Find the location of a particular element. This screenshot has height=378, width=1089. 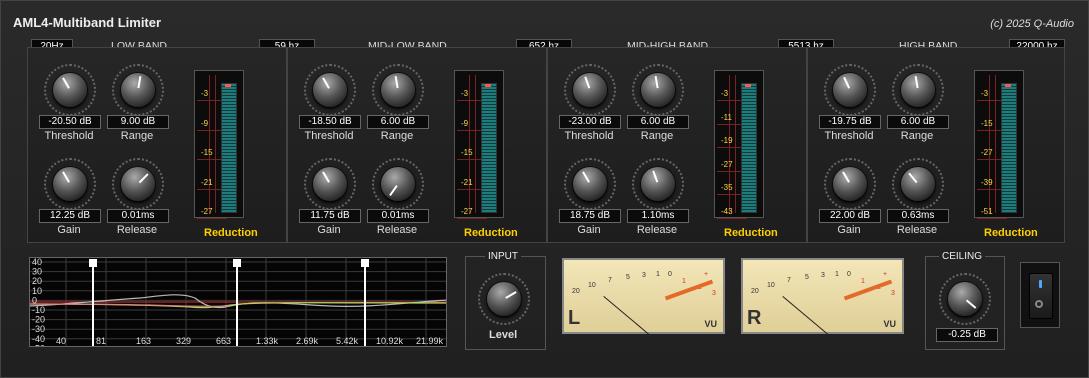

band-mid-high-range-value: 6.00 dB is located at coordinates (658, 122).